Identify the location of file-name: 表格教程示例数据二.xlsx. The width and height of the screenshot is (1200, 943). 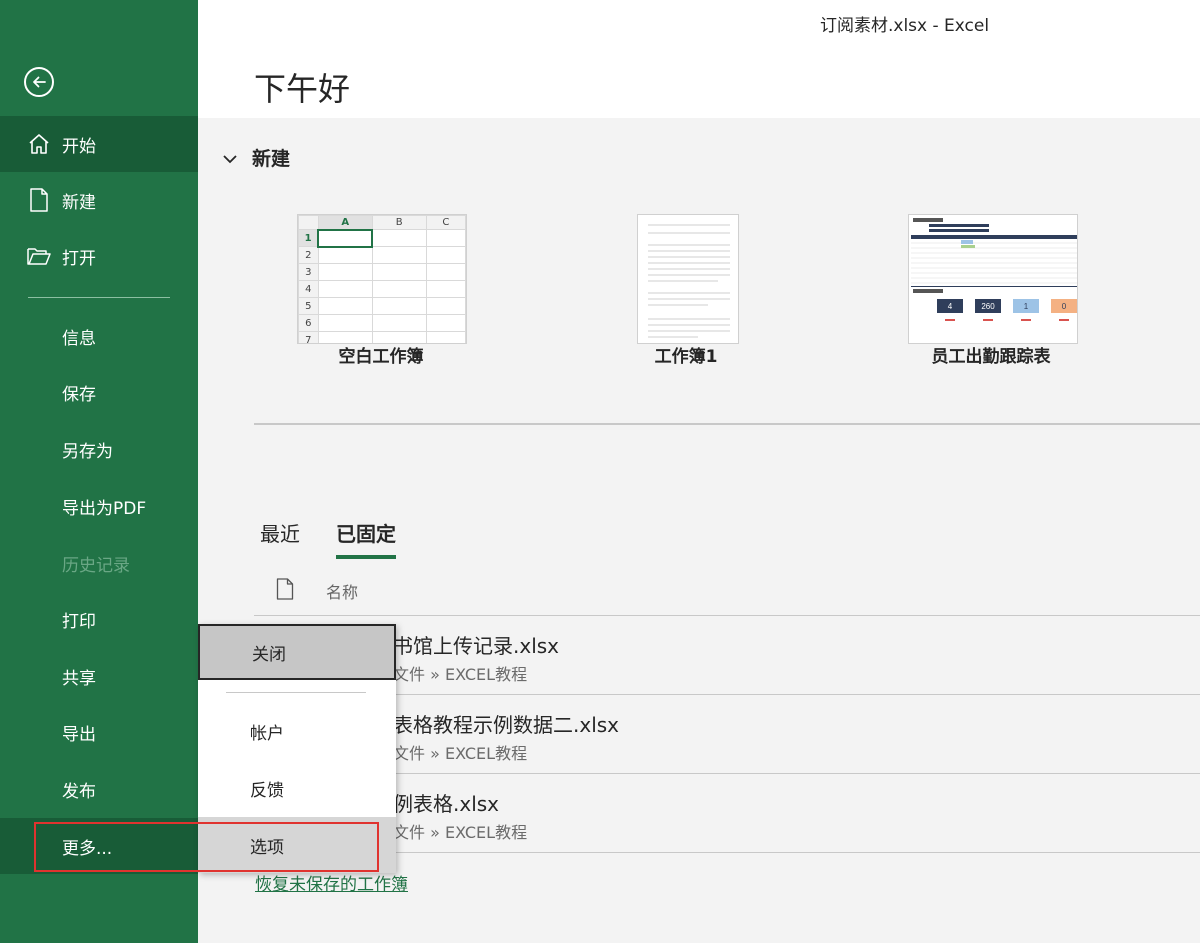
(506, 725).